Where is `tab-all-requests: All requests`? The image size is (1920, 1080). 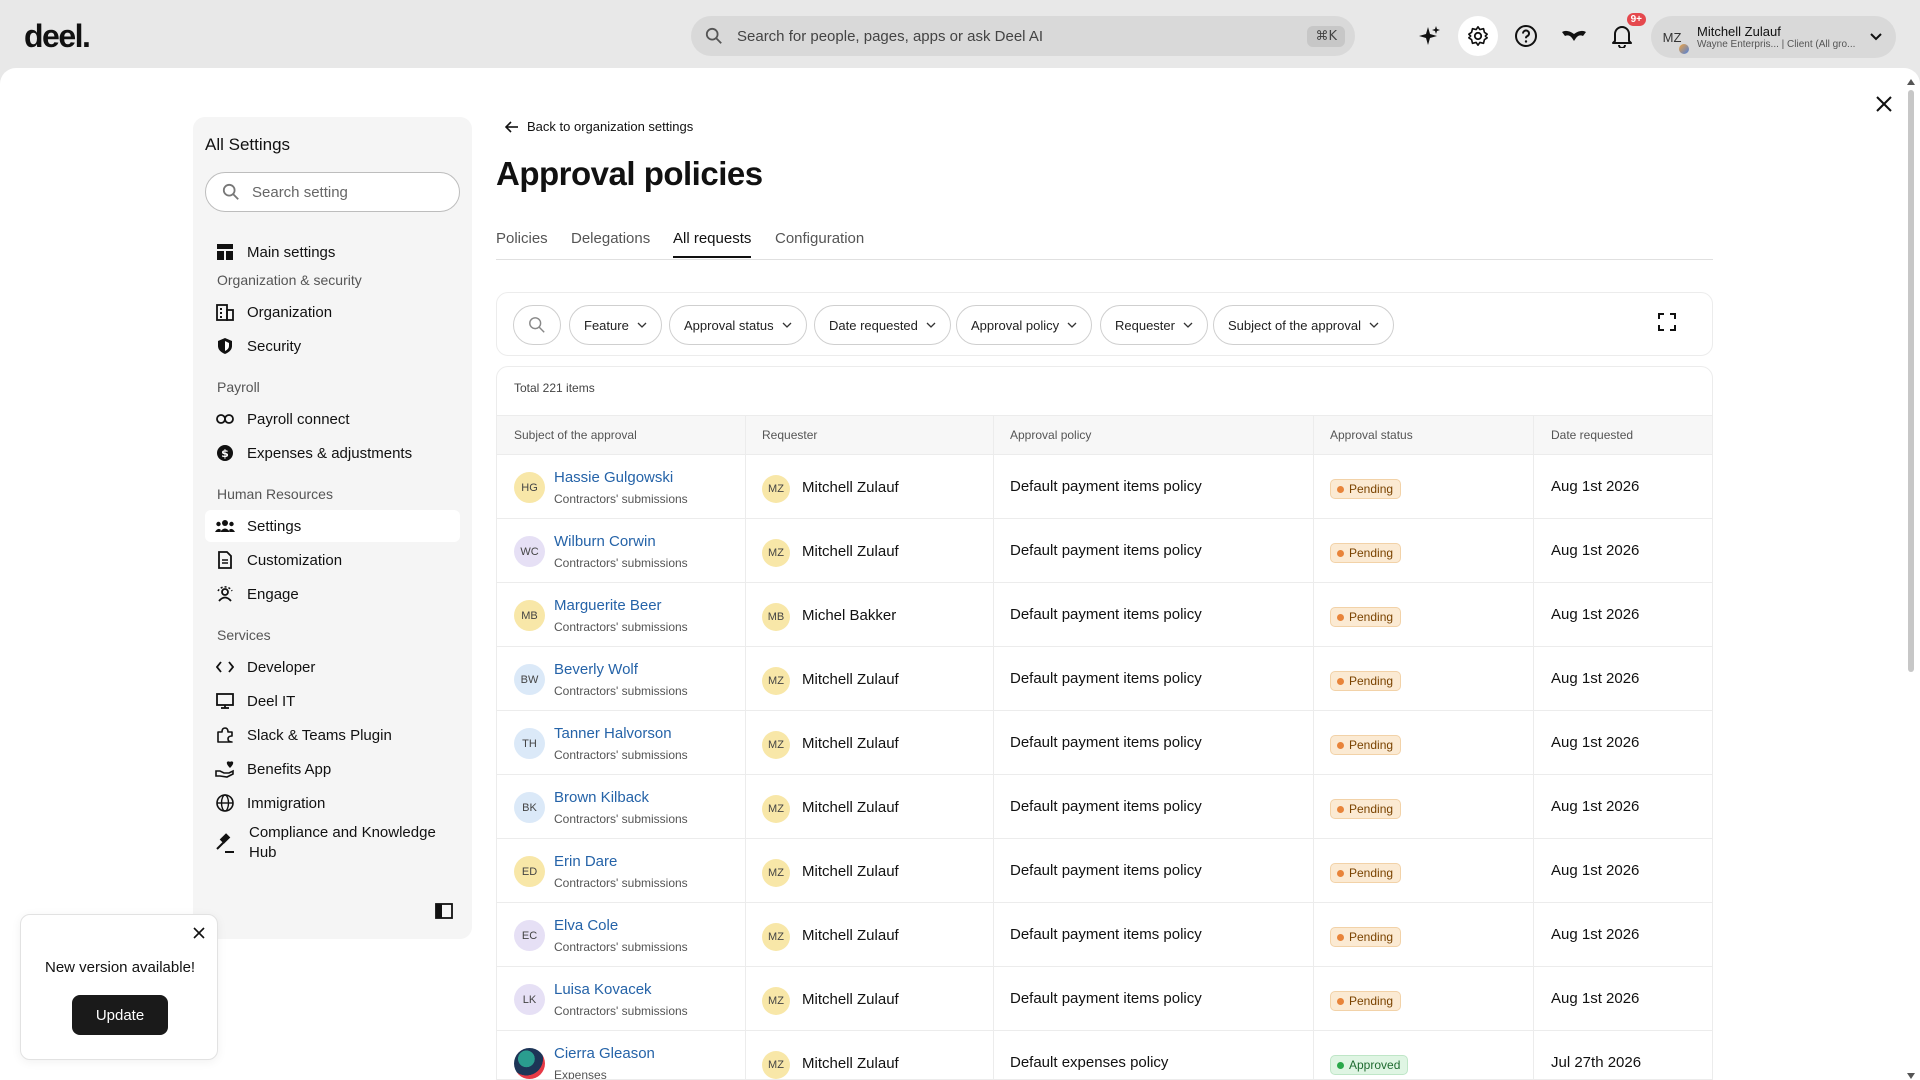
tab-all-requests: All requests is located at coordinates (712, 244).